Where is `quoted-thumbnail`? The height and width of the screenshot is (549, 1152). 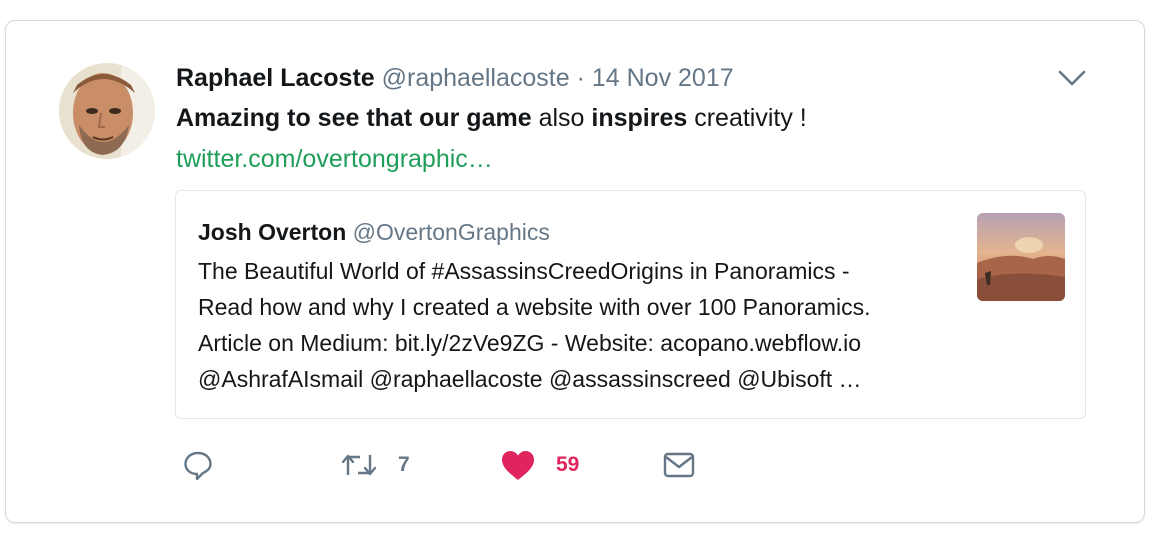
quoted-thumbnail is located at coordinates (1021, 257).